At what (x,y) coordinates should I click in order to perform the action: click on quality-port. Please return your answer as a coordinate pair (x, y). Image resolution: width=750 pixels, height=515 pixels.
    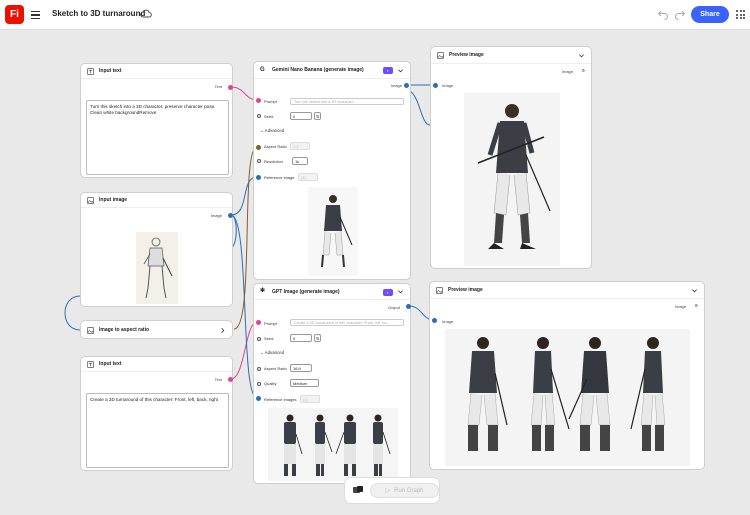
    Looking at the image, I should click on (259, 384).